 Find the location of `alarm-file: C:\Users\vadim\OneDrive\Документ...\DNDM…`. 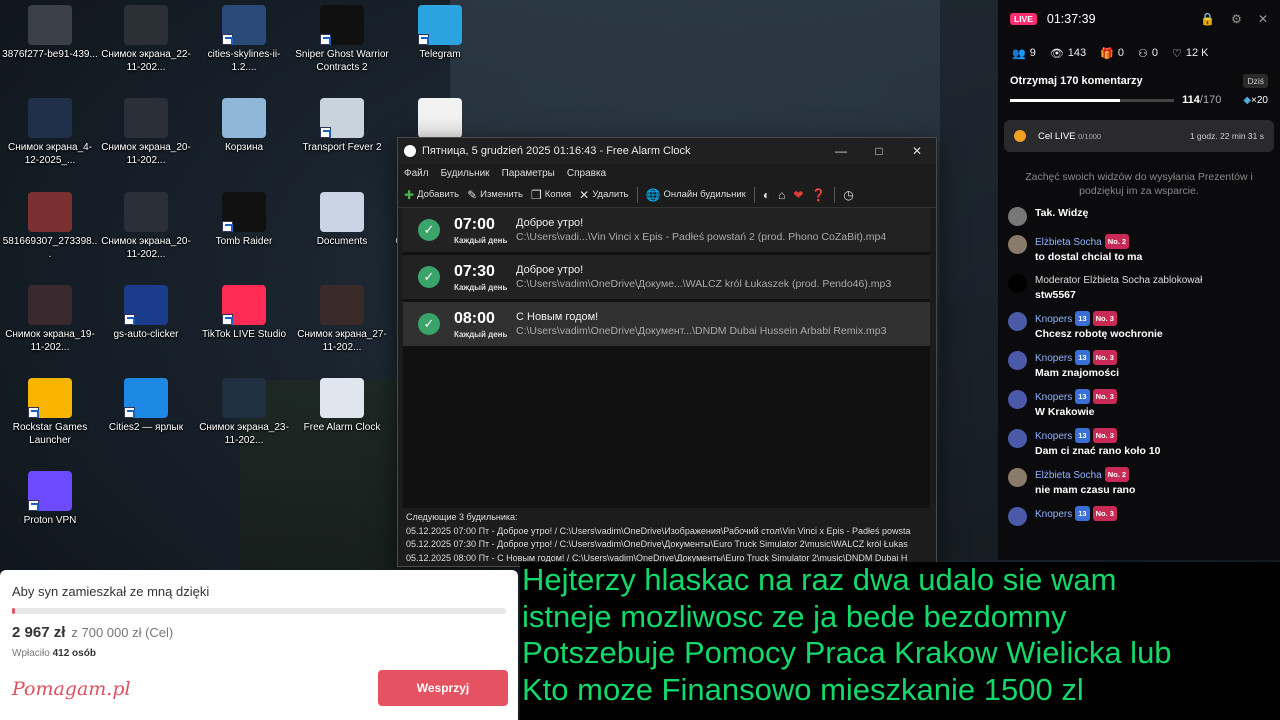

alarm-file: C:\Users\vadim\OneDrive\Документ...\DNDM… is located at coordinates (701, 331).